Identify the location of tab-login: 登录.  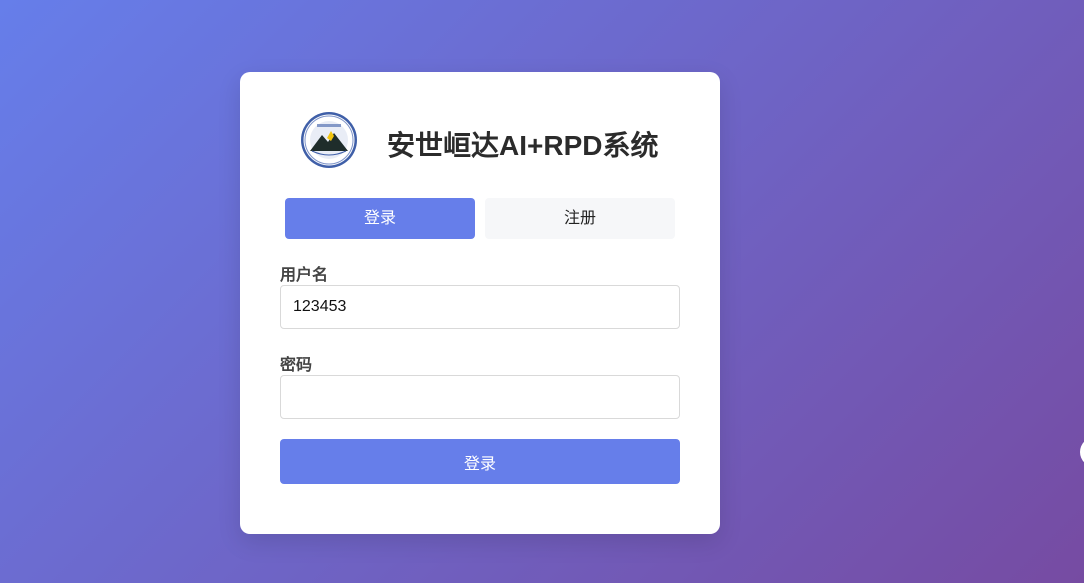
(380, 218).